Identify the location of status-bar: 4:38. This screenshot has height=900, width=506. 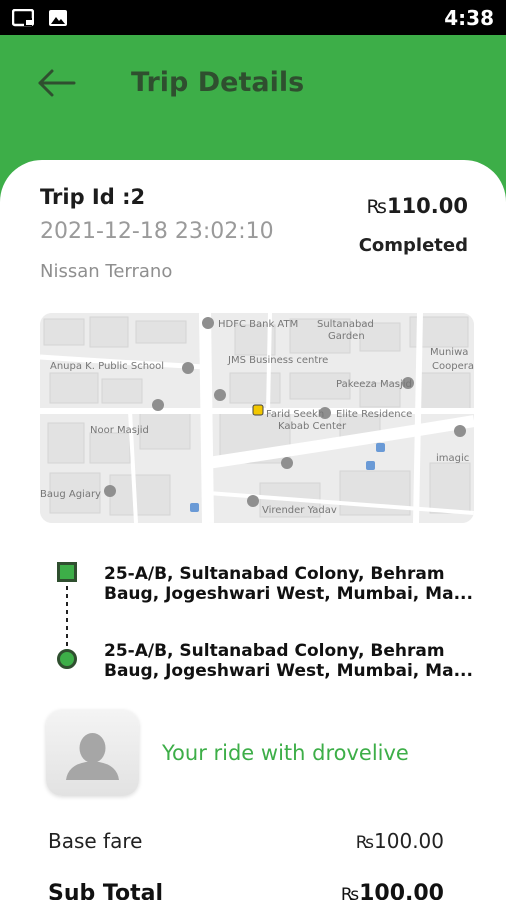
(253, 17).